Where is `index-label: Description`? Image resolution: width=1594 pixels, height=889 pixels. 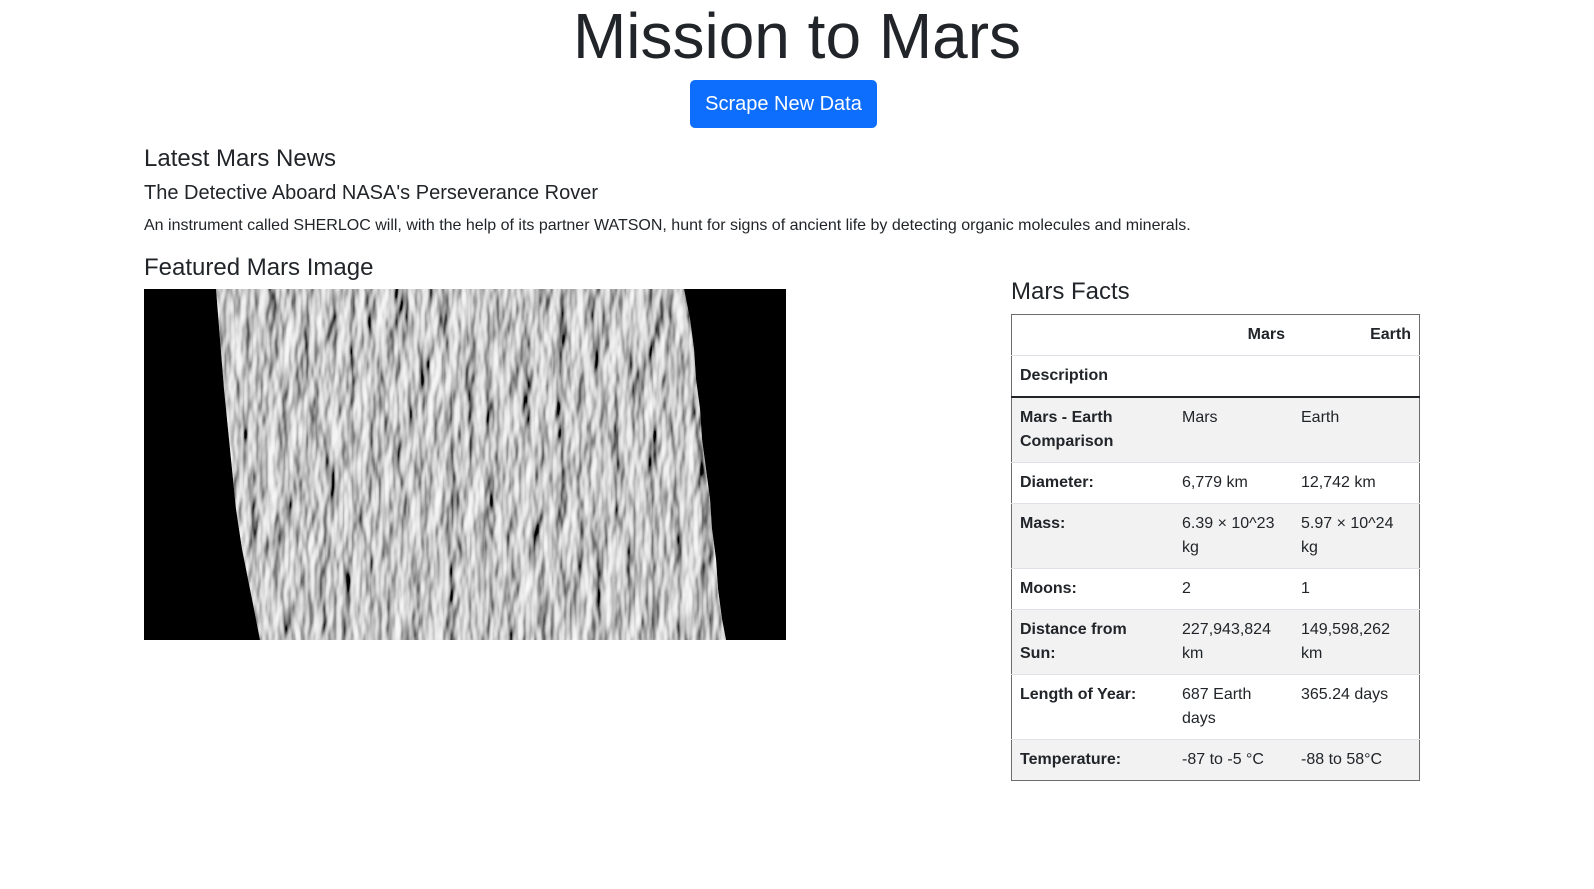 index-label: Description is located at coordinates (1092, 376).